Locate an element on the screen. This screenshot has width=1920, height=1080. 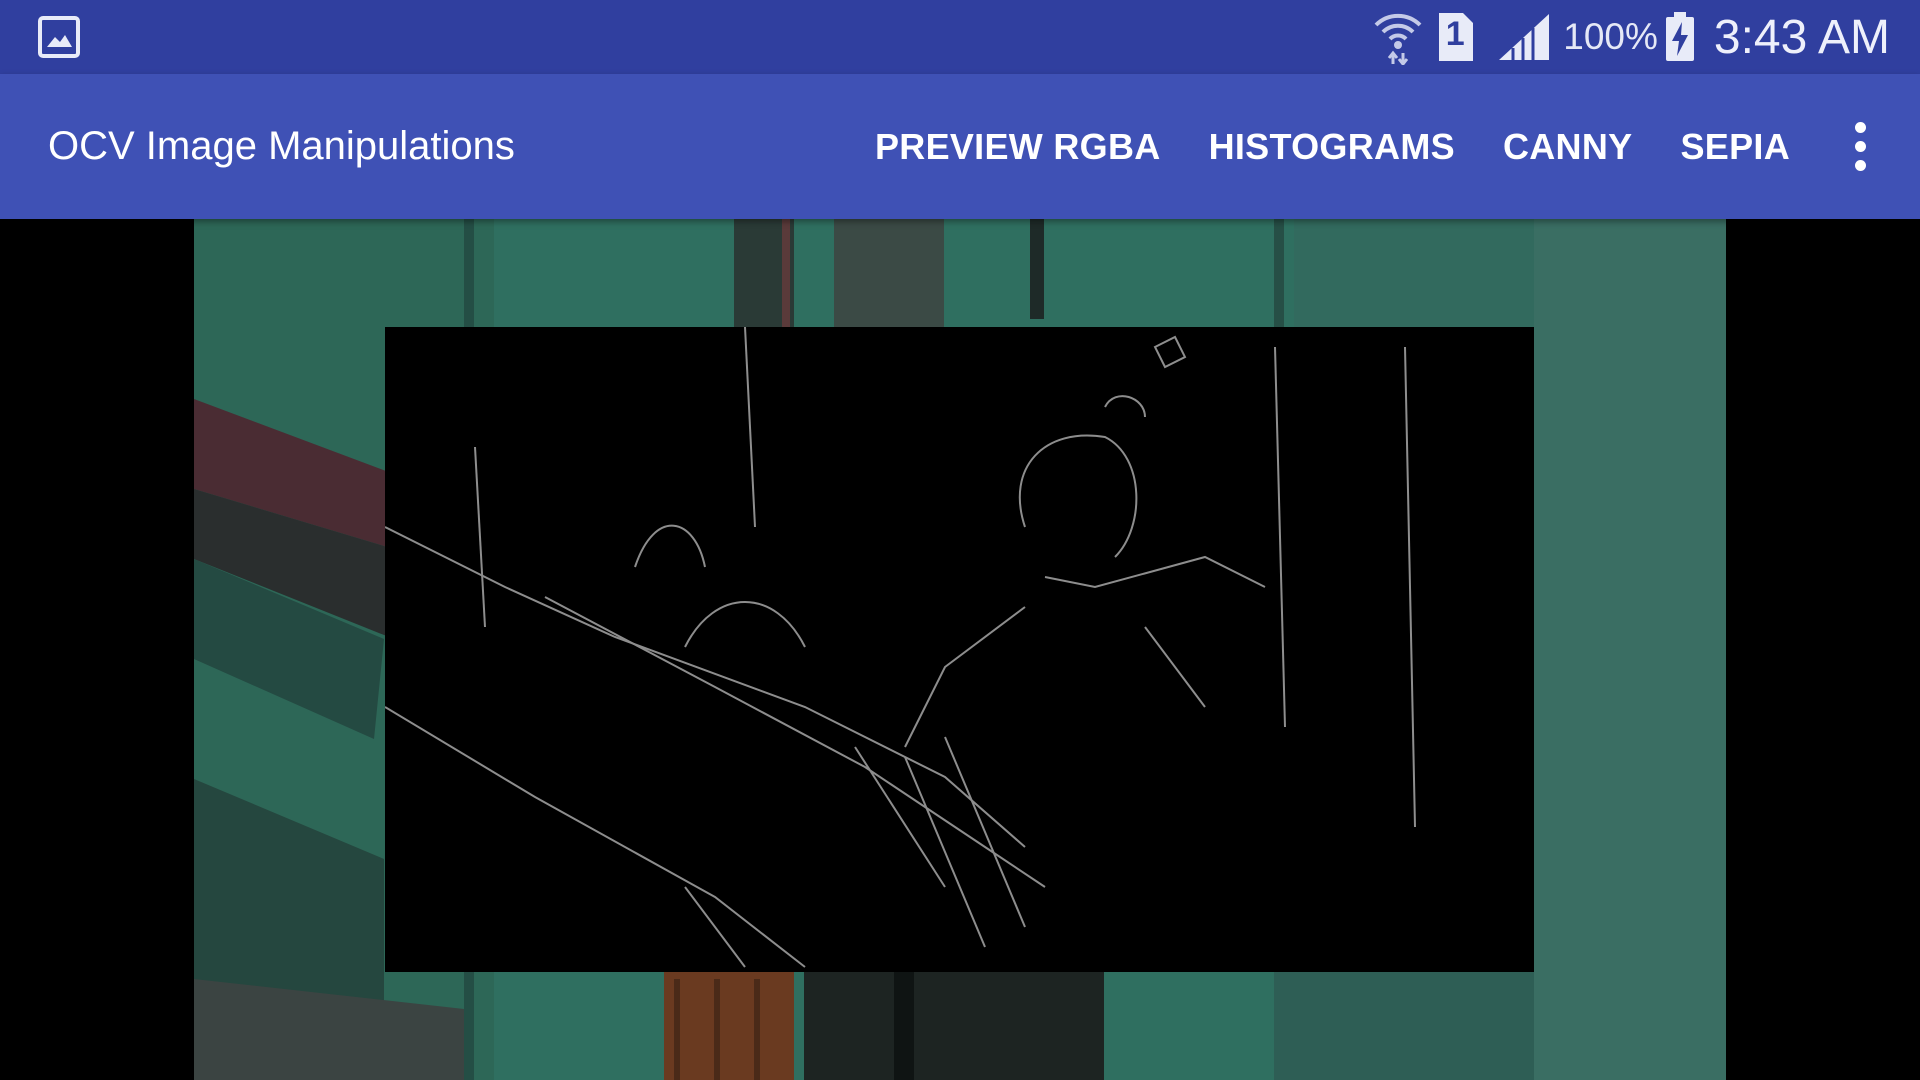
clock: 3:43 AM is located at coordinates (1801, 37).